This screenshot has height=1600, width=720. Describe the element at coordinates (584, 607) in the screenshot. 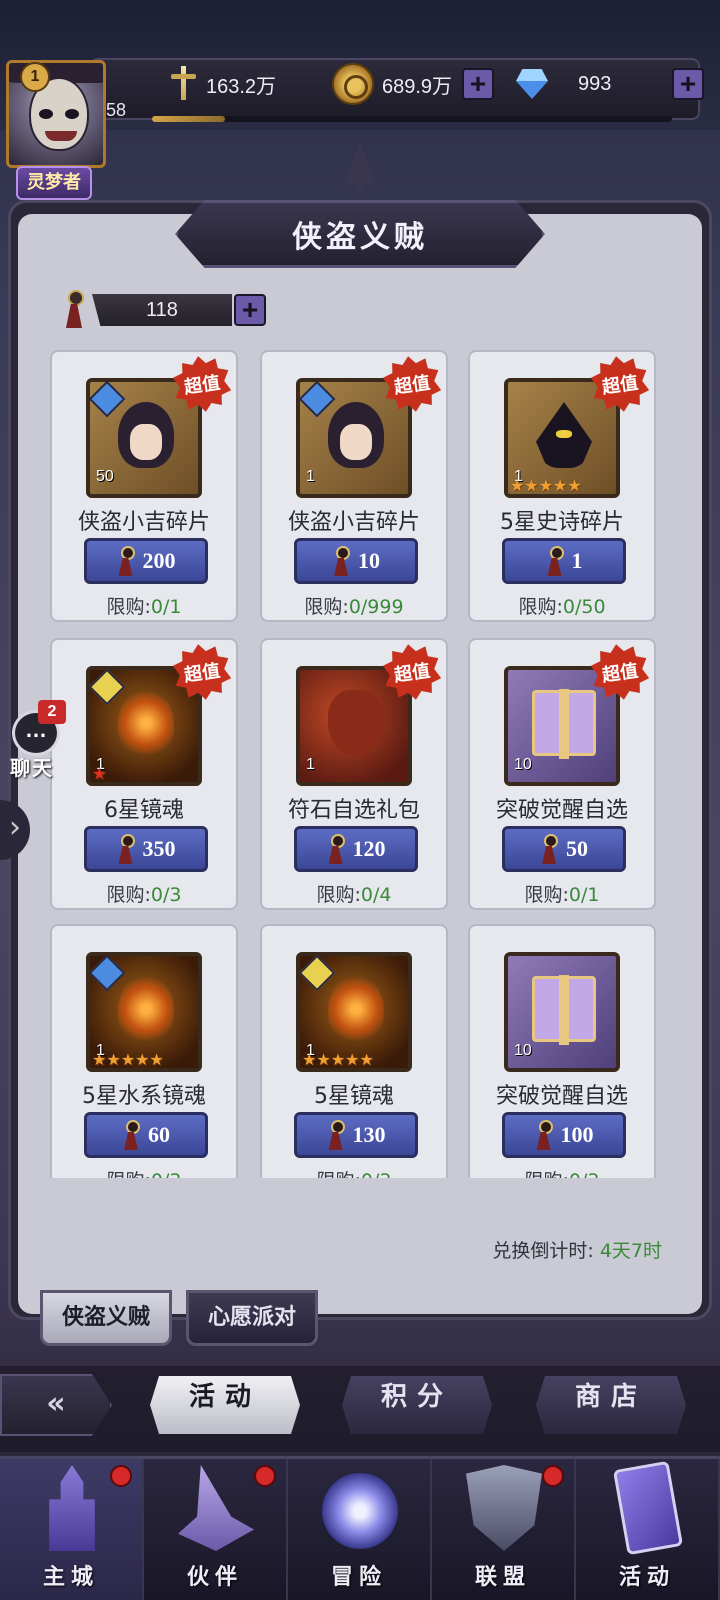

I see `limit-count: 0/50` at that location.